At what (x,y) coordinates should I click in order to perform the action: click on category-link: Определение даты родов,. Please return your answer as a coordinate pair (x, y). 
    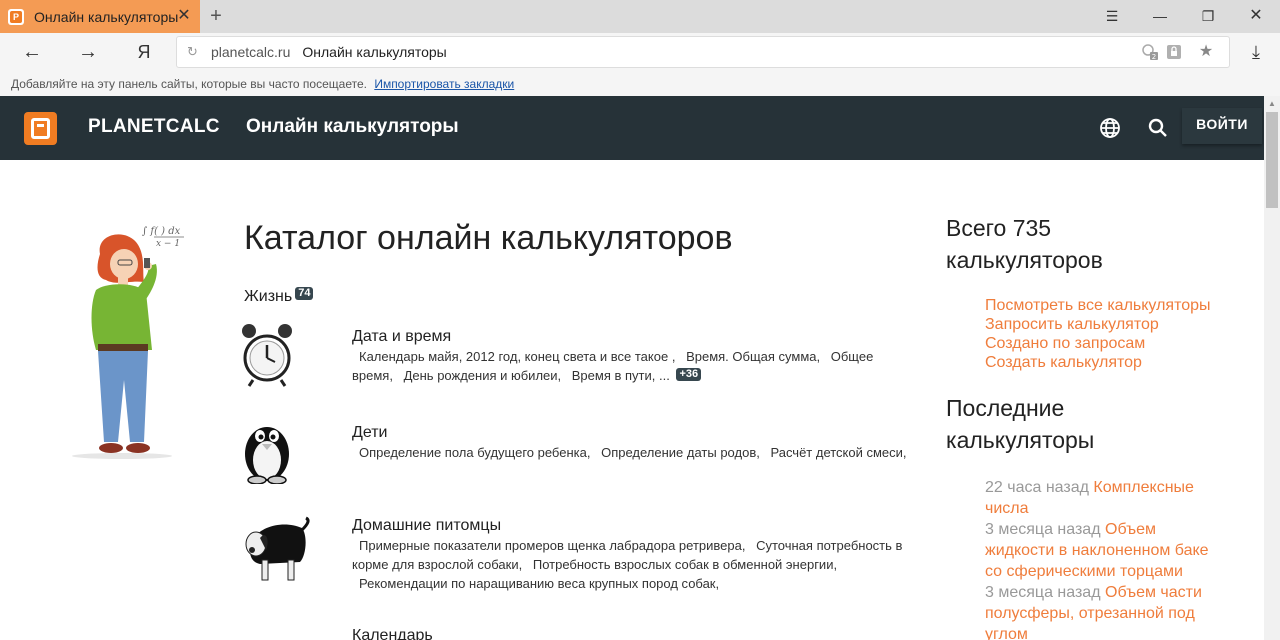
    Looking at the image, I should click on (680, 452).